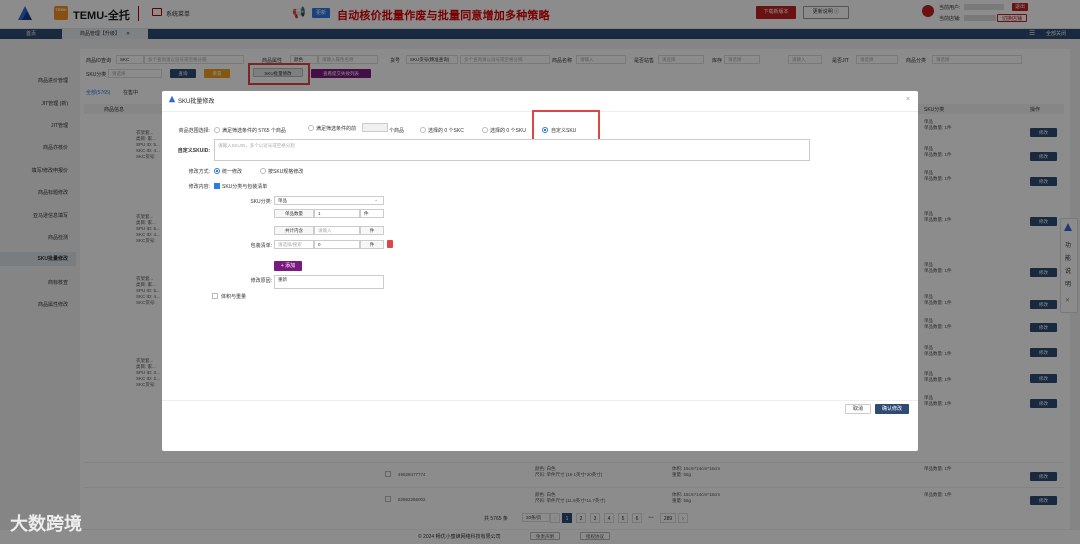  I want to click on scope-radio-first-n-suffix: 个商品, so click(397, 131).